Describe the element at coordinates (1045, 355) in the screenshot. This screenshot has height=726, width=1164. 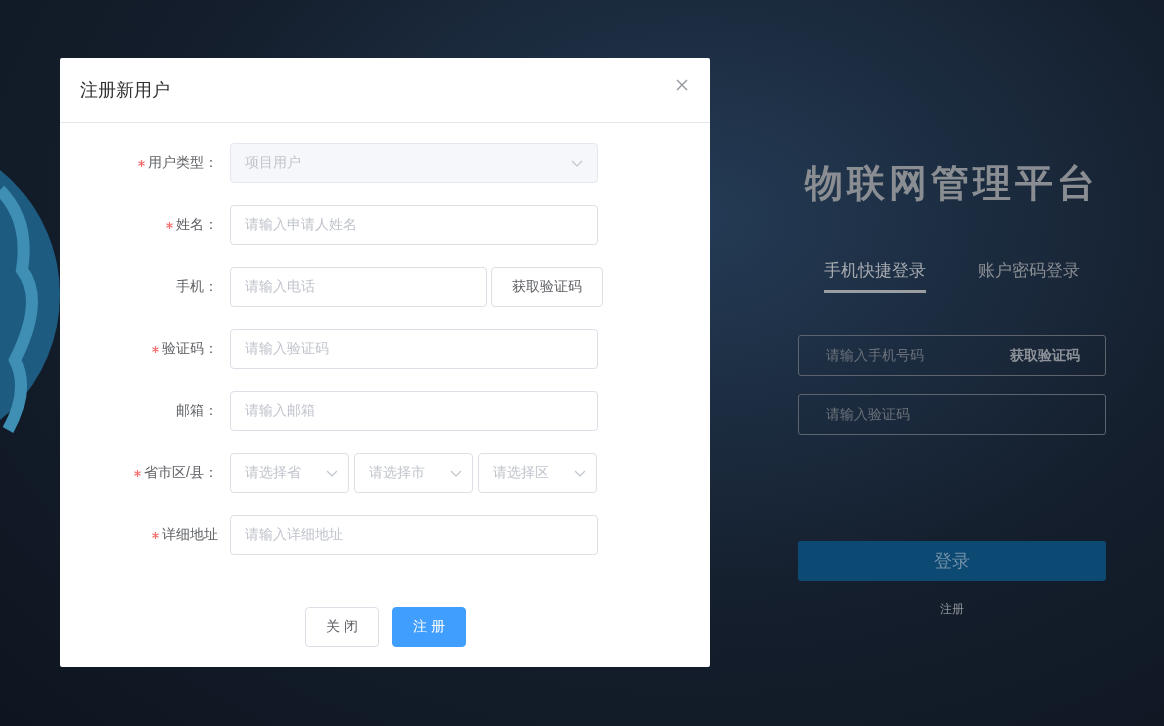
I see `get-code-link: 获取验证码` at that location.